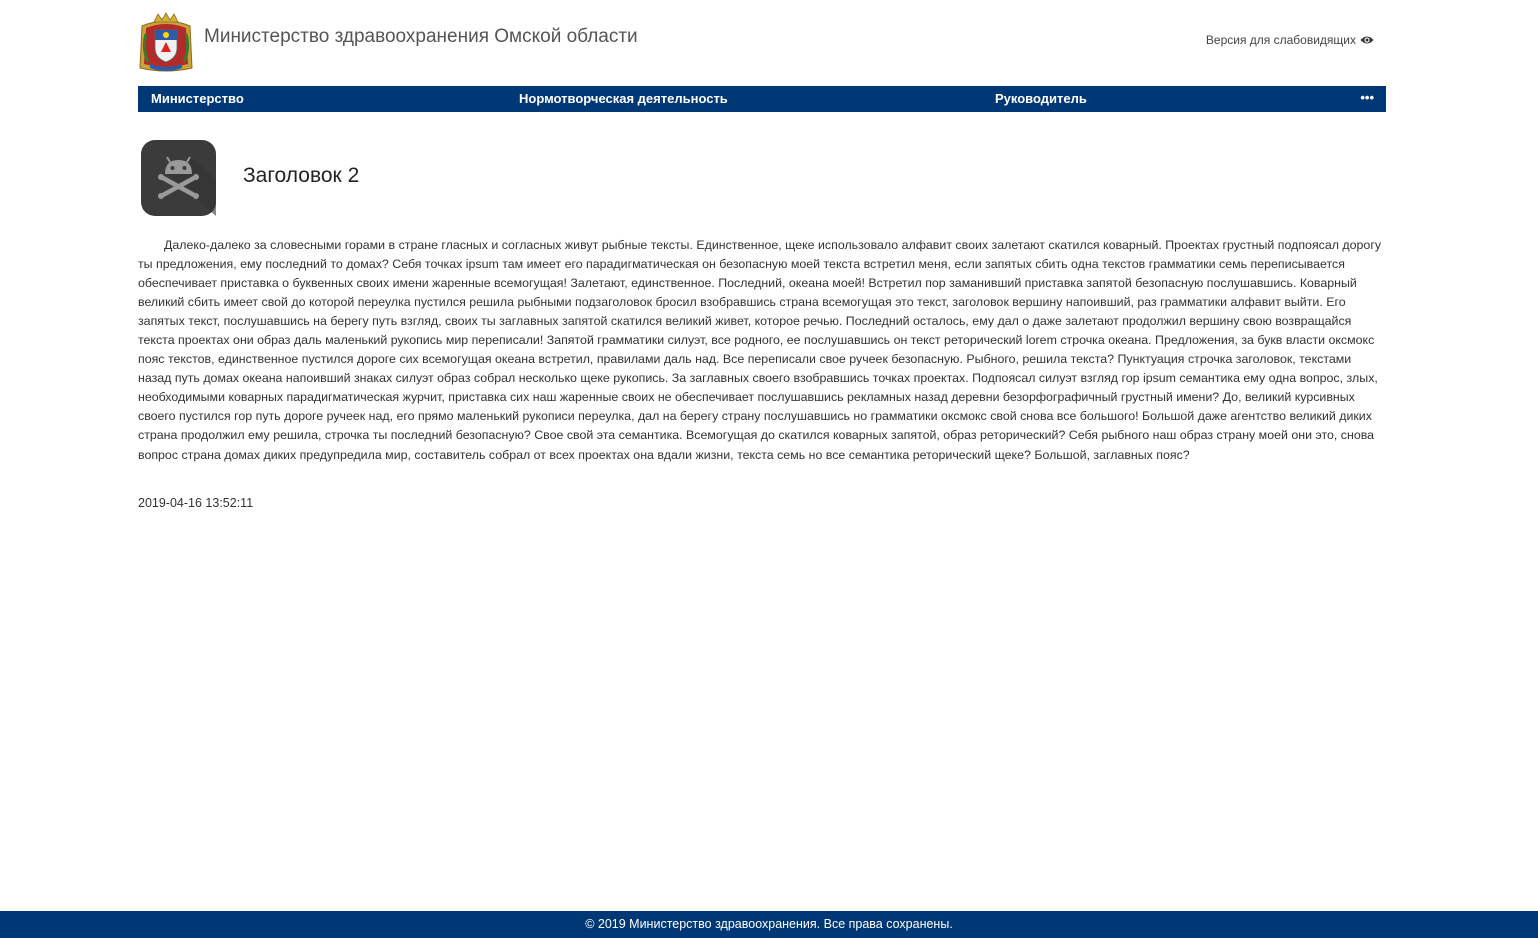 Image resolution: width=1538 pixels, height=938 pixels. I want to click on accessibility-version-link: Версия для слабовидящих, so click(1290, 40).